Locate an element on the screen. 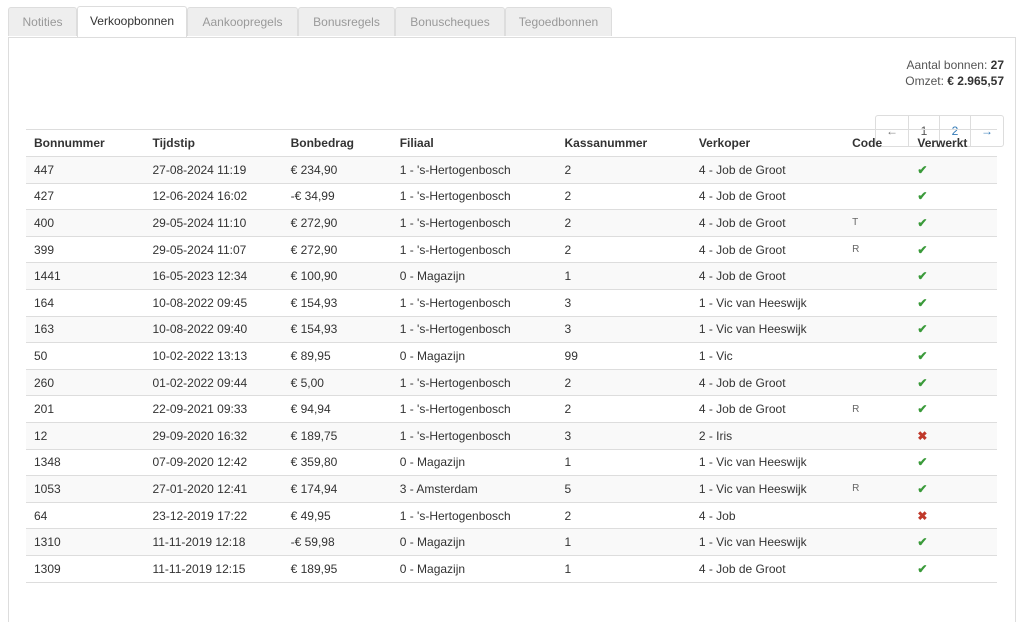 The image size is (1024, 622). cell-bonbedrag: € 189,75 is located at coordinates (337, 436).